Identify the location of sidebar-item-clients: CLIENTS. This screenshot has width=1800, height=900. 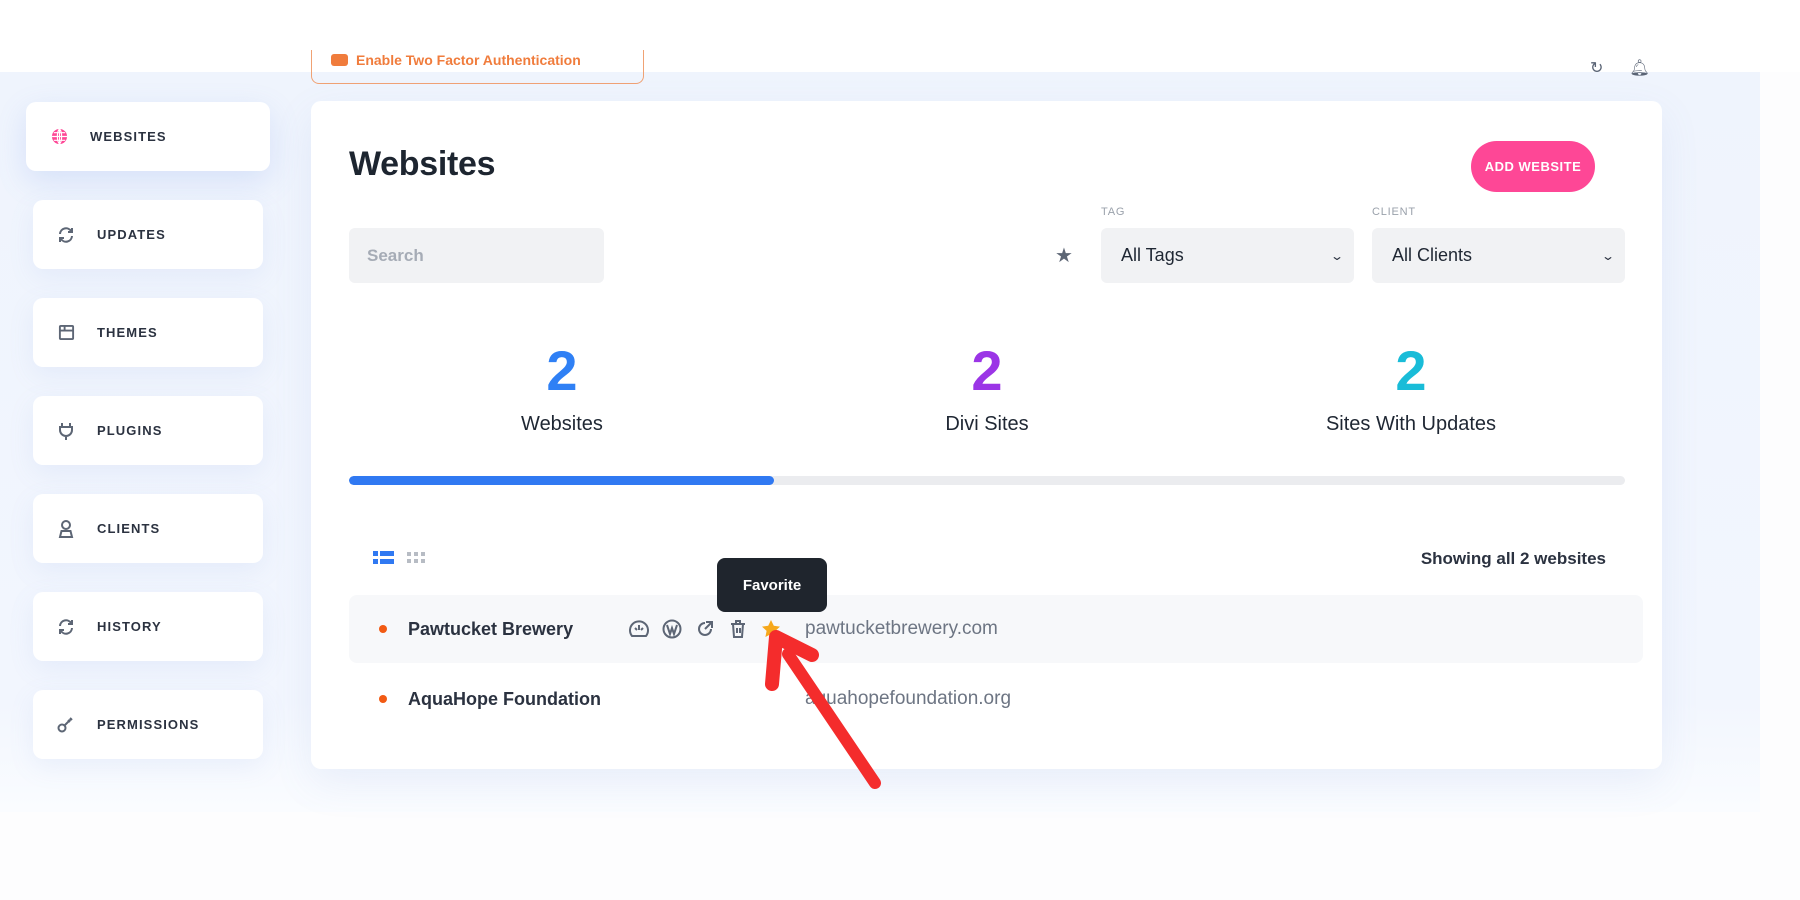
(148, 528).